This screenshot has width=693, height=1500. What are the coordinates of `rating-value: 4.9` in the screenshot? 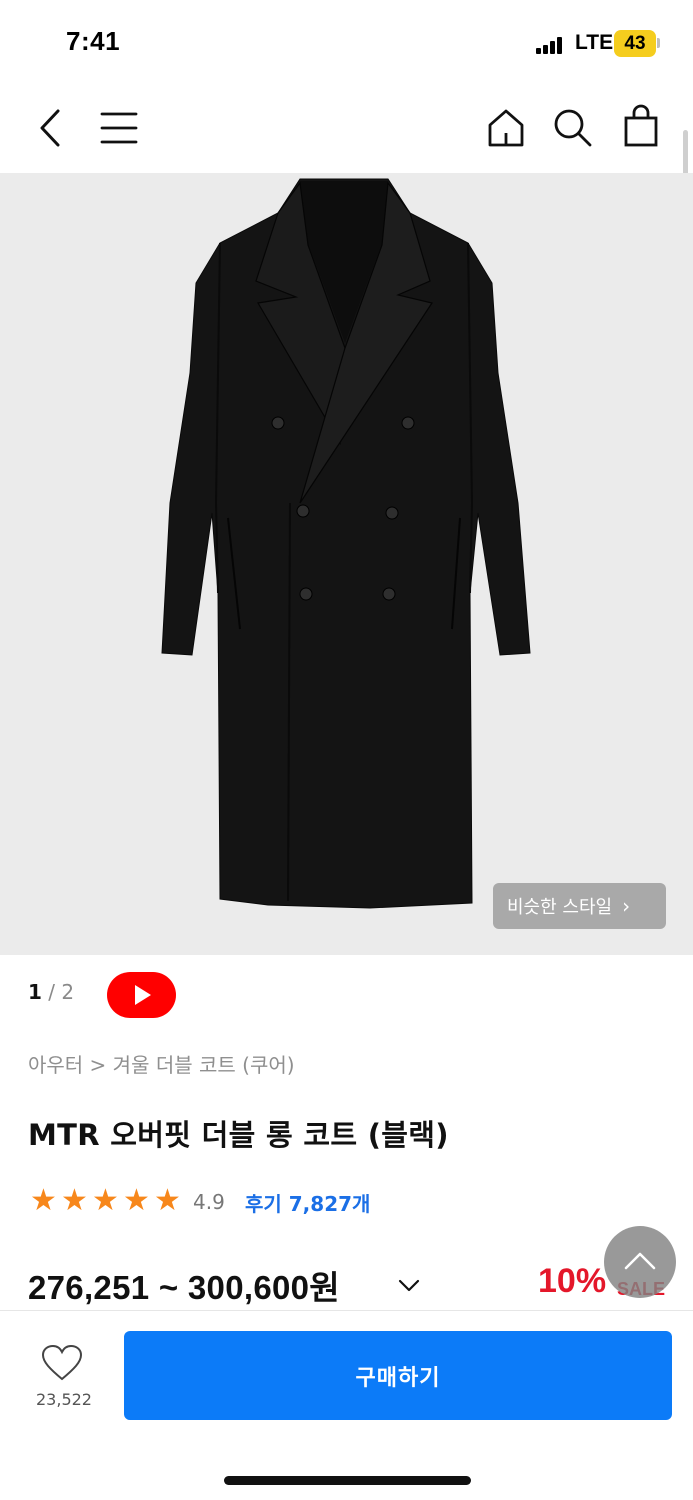 It's located at (209, 1202).